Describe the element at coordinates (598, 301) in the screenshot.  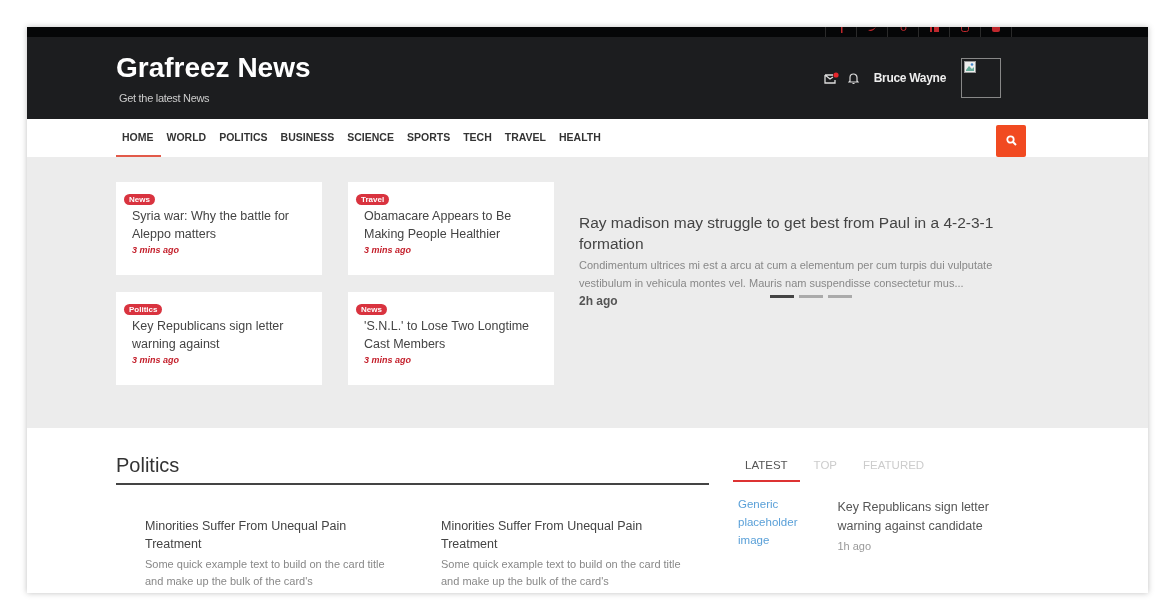
I see `featured-time: 2h ago` at that location.